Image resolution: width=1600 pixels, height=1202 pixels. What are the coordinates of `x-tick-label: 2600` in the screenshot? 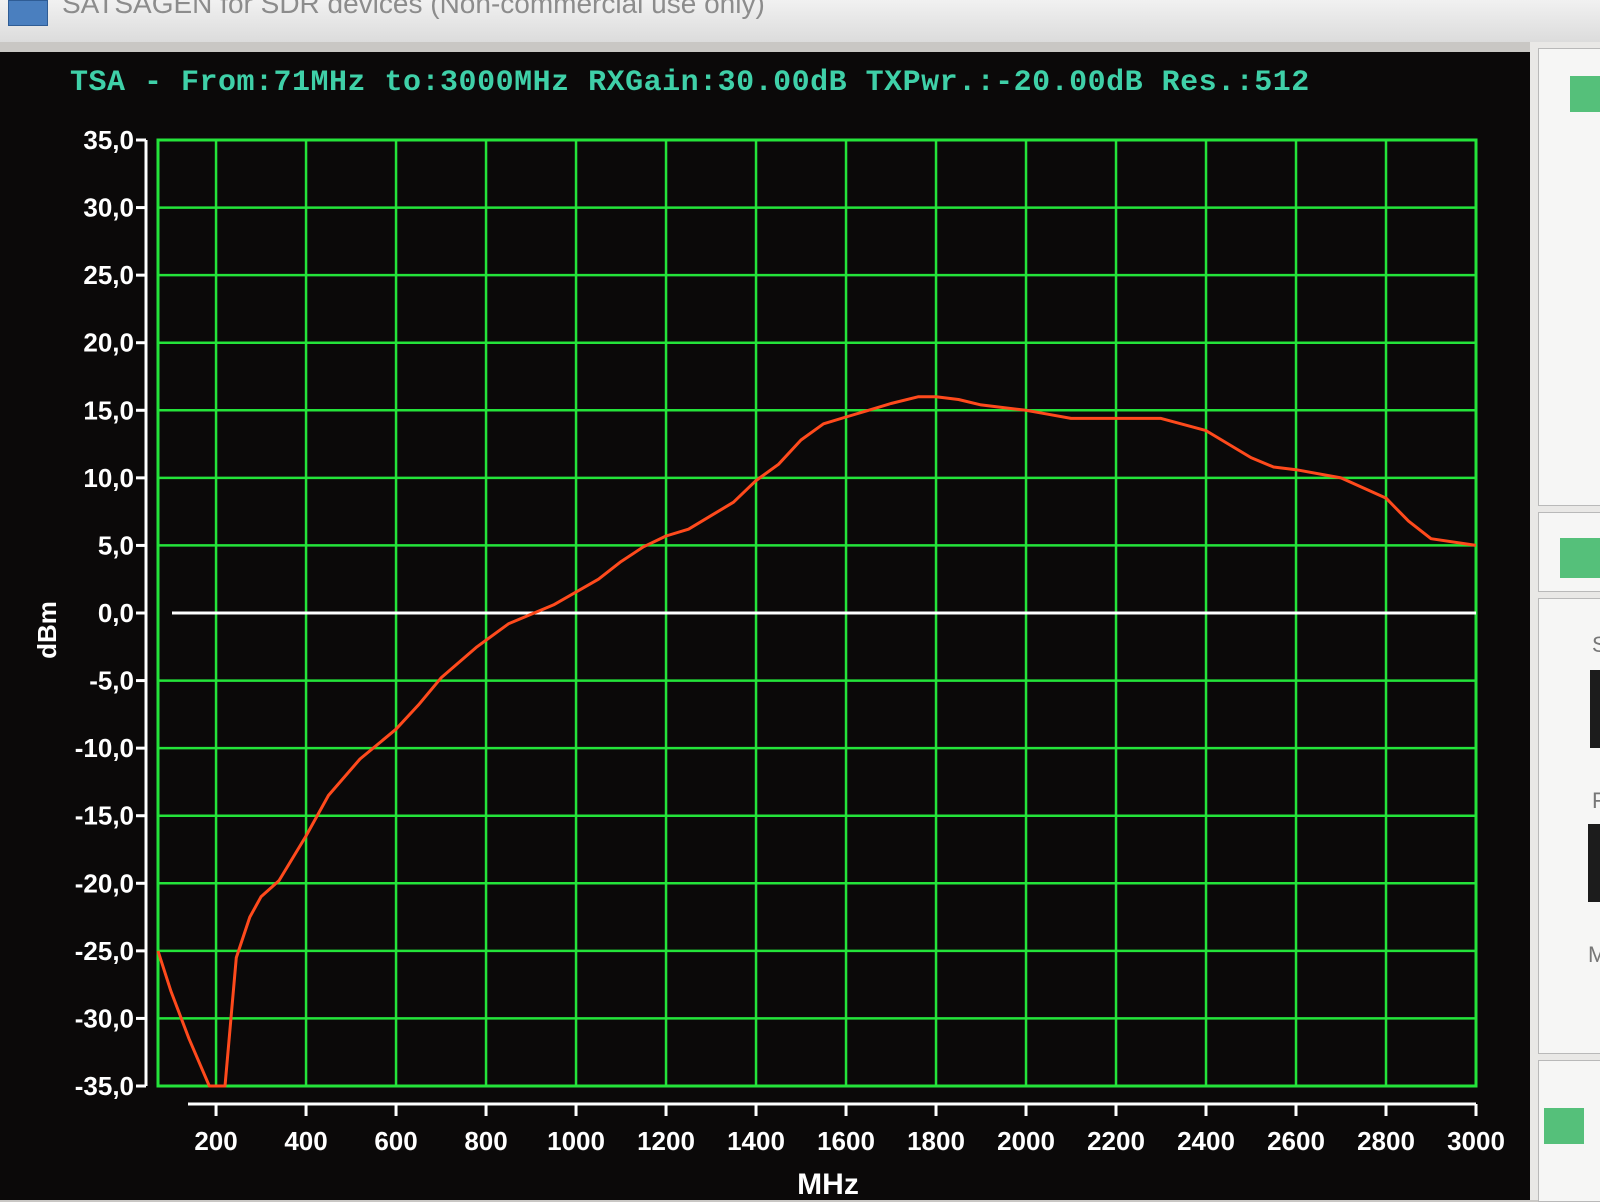 It's located at (1296, 1141).